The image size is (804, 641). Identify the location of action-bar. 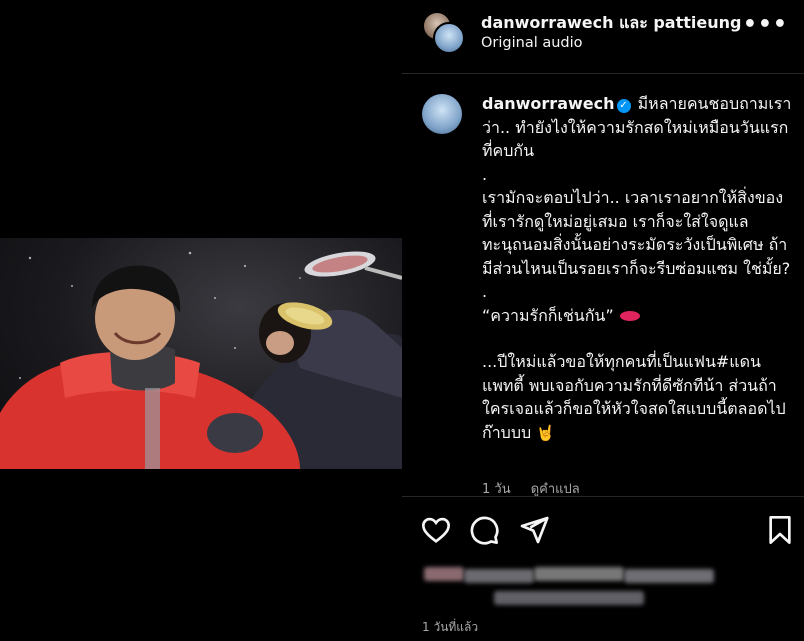
(603, 530).